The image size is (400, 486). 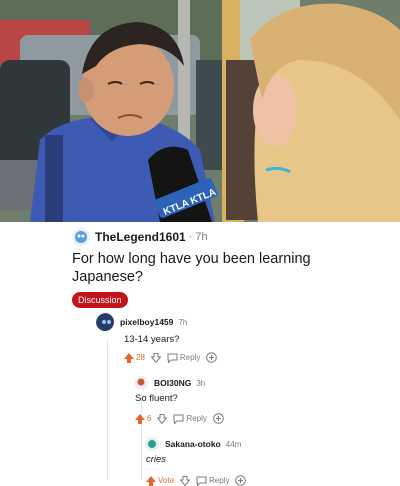 I want to click on comment-header: Sakana-otoko 44m, so click(x=265, y=444).